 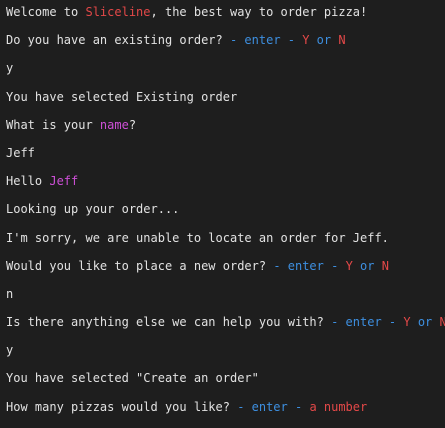 I want to click on terminal-text-segment: You have selected "Create an order", so click(x=132, y=378).